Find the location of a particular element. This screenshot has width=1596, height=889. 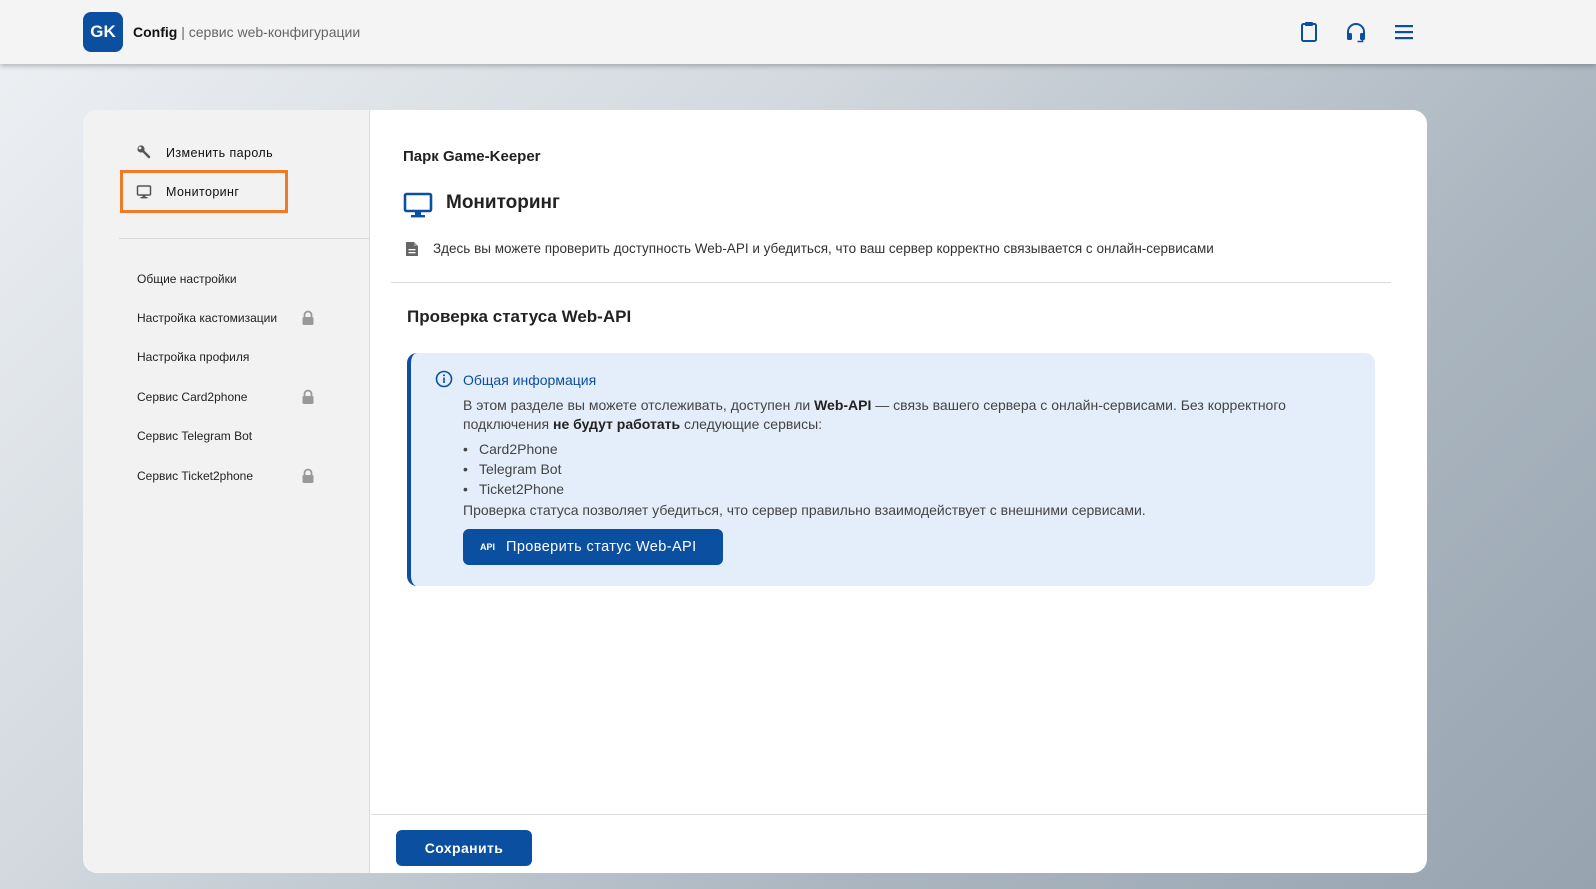

section-title: Проверка статуса Web-API is located at coordinates (519, 316).